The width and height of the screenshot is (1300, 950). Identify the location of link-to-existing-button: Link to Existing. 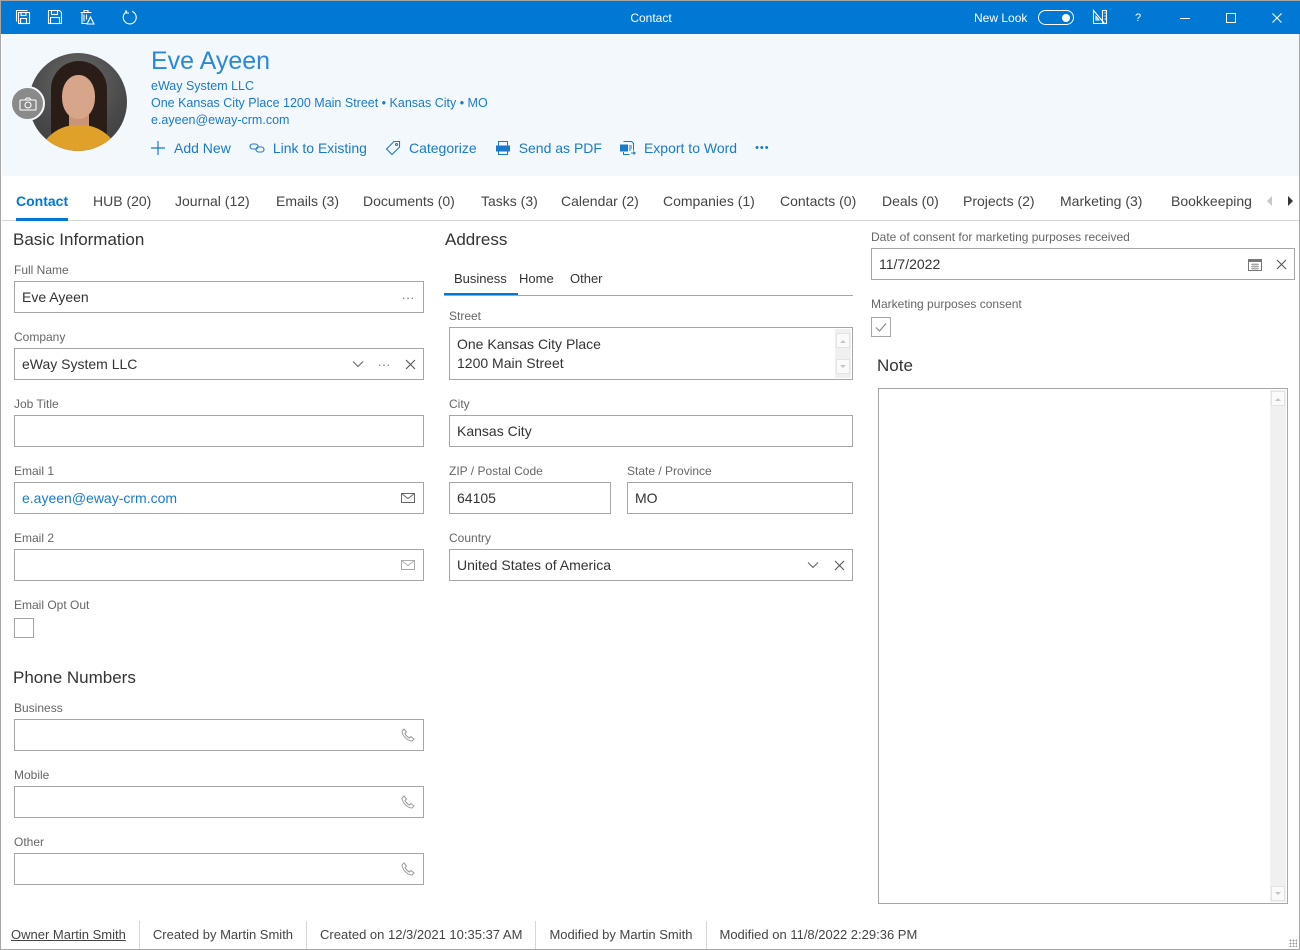
(308, 148).